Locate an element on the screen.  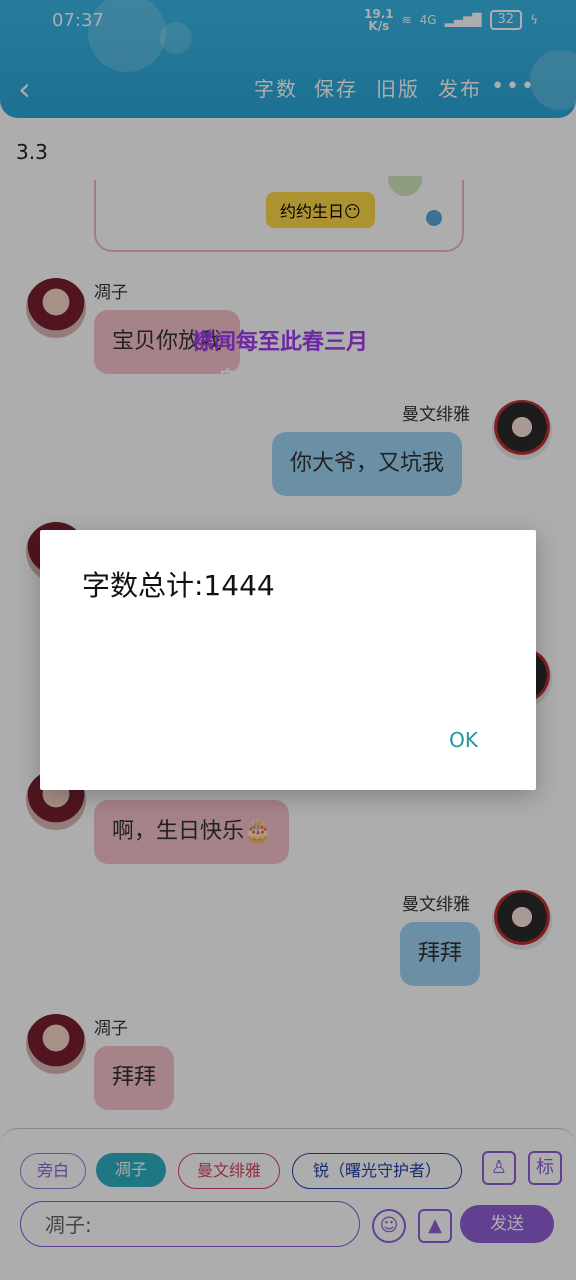
dialog-message: 字数总计:1444 is located at coordinates (178, 585).